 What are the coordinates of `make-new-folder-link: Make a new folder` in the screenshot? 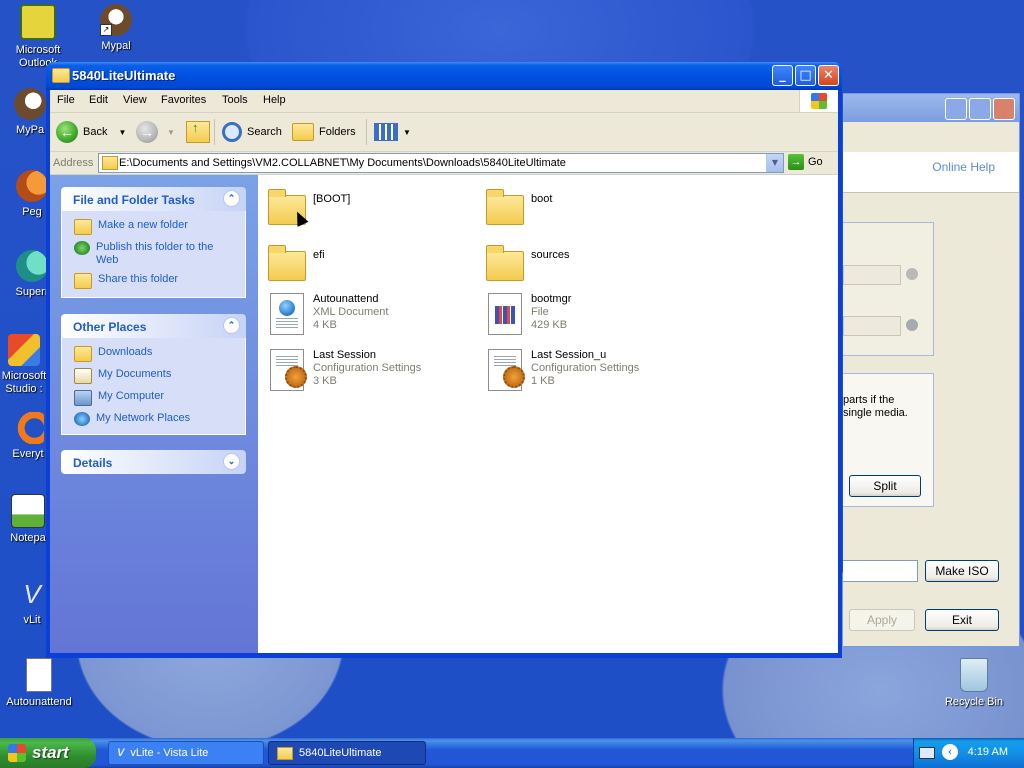 It's located at (155, 227).